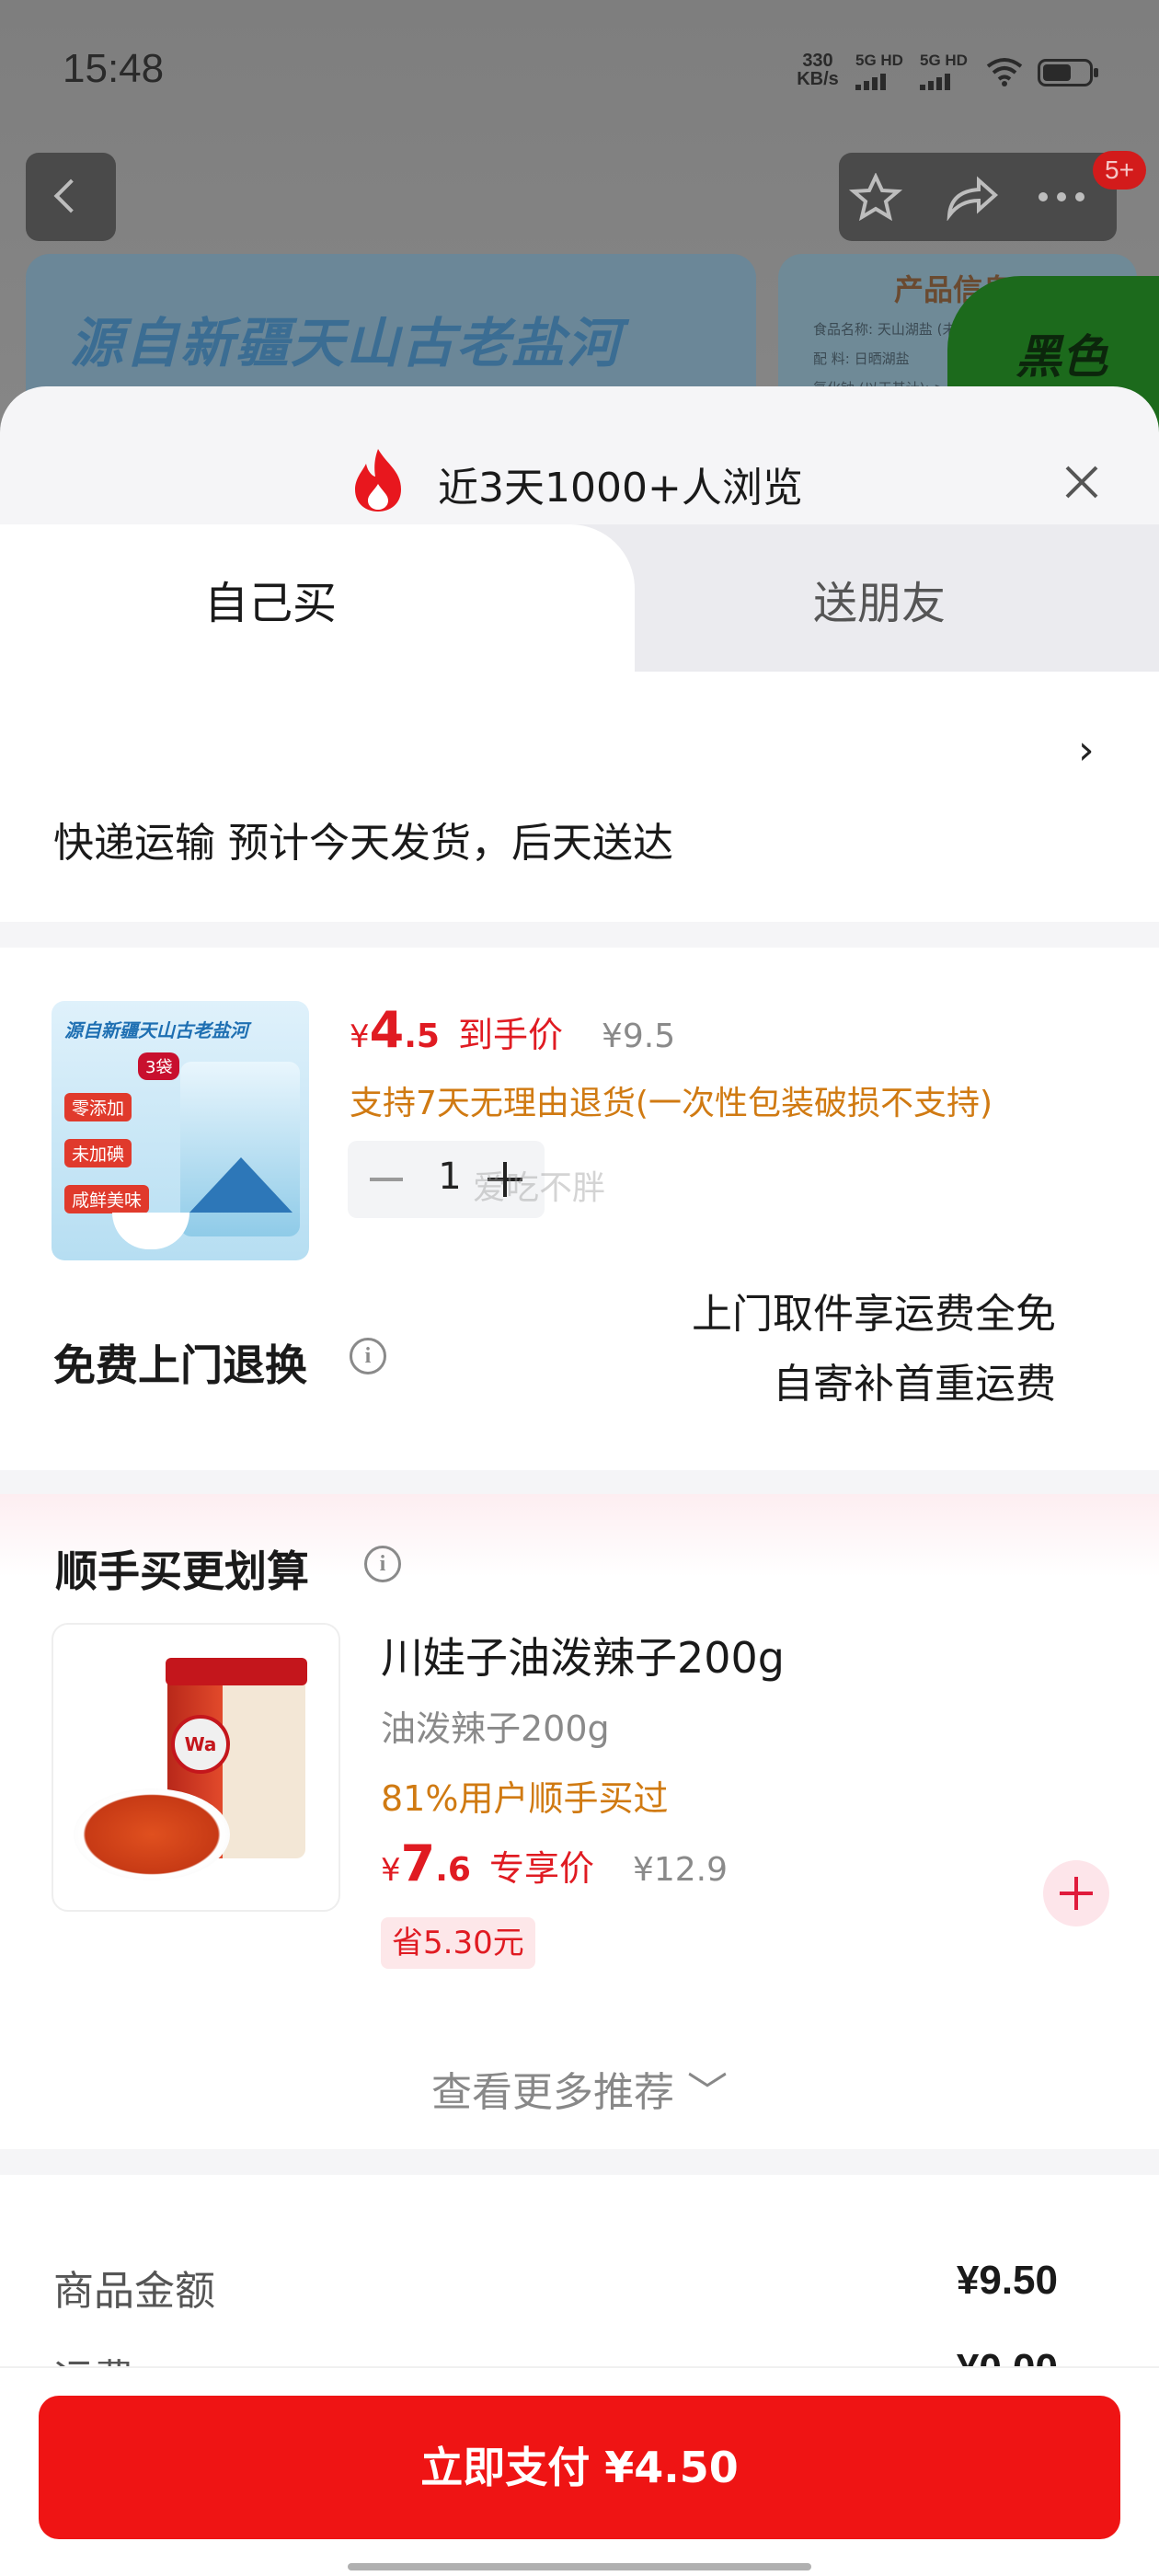 The height and width of the screenshot is (2576, 1159). What do you see at coordinates (1061, 357) in the screenshot?
I see `promo-sticker-text: 黑色` at bounding box center [1061, 357].